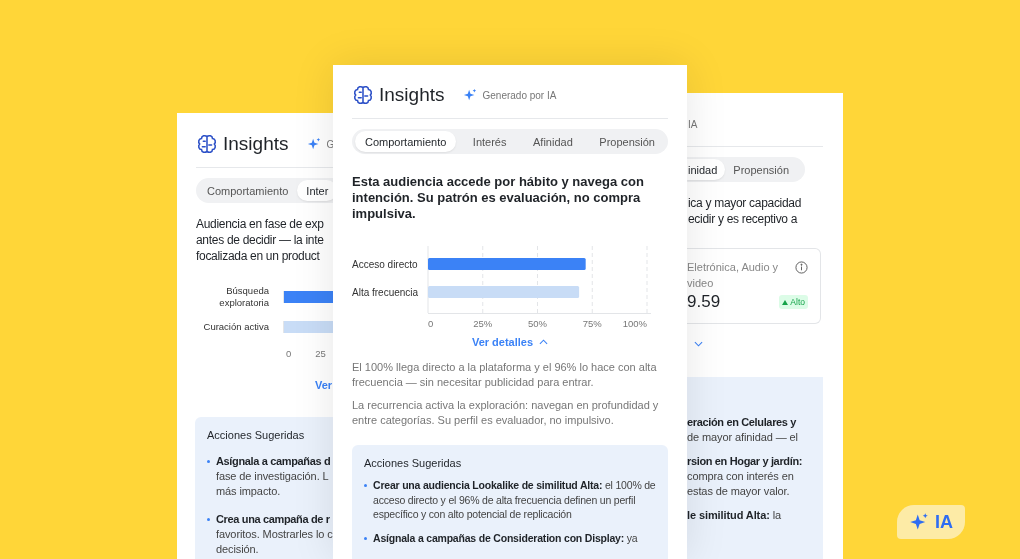 The width and height of the screenshot is (1020, 559). What do you see at coordinates (592, 323) in the screenshot?
I see `tick-label: 75%` at bounding box center [592, 323].